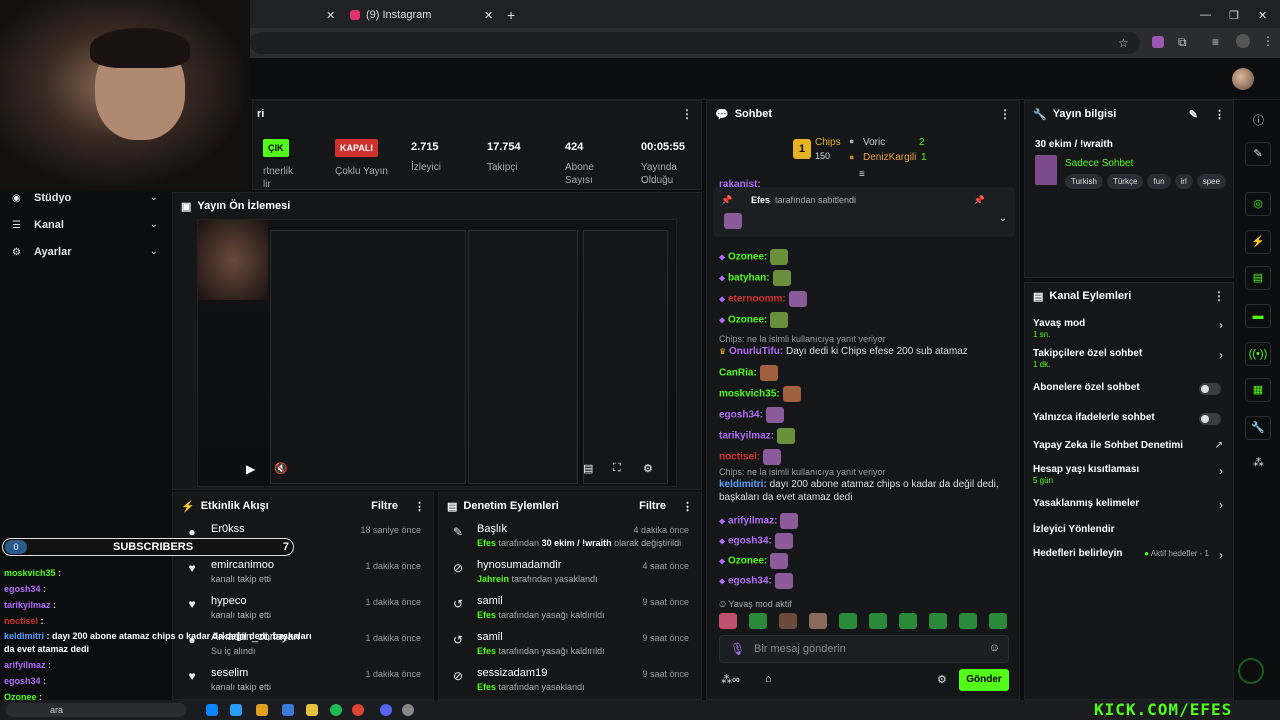 The image size is (1280, 720). I want to click on channel-action-row: Yavaş mod 1 sn. ›, so click(1129, 328).